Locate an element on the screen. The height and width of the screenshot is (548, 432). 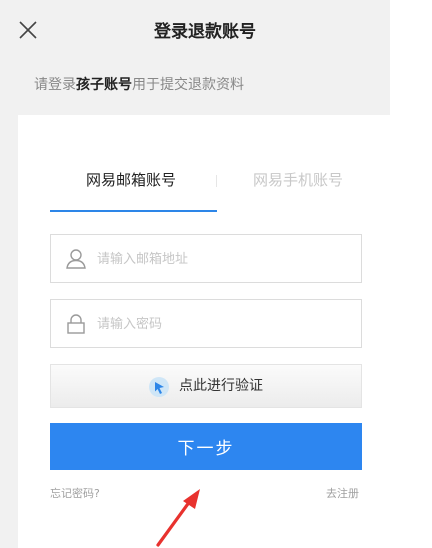
annotation-arrow-icon is located at coordinates (178, 518).